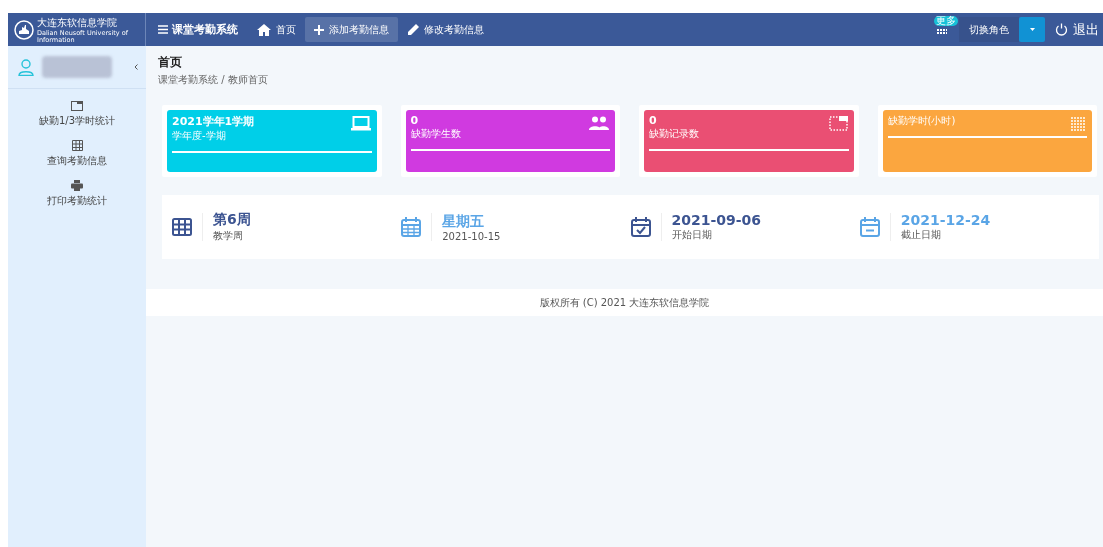  Describe the element at coordinates (1032, 29) in the screenshot. I see `caret-icon` at that location.